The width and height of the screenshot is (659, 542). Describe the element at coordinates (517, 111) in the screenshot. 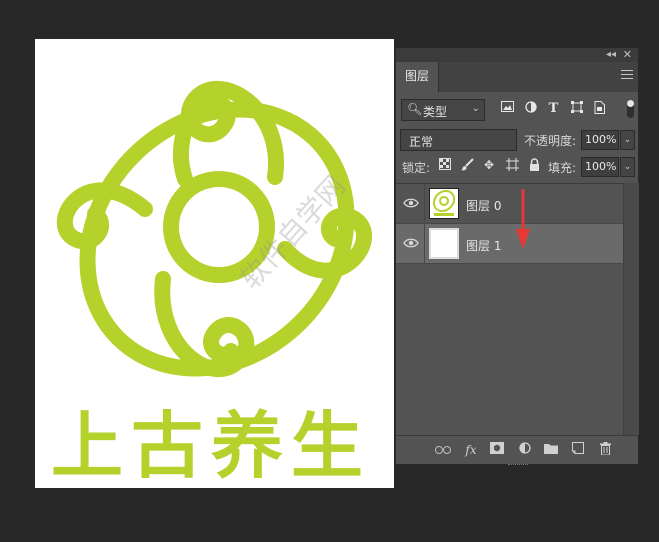

I see `filter-row: 🔍︎ 类型 ⌄ T` at that location.